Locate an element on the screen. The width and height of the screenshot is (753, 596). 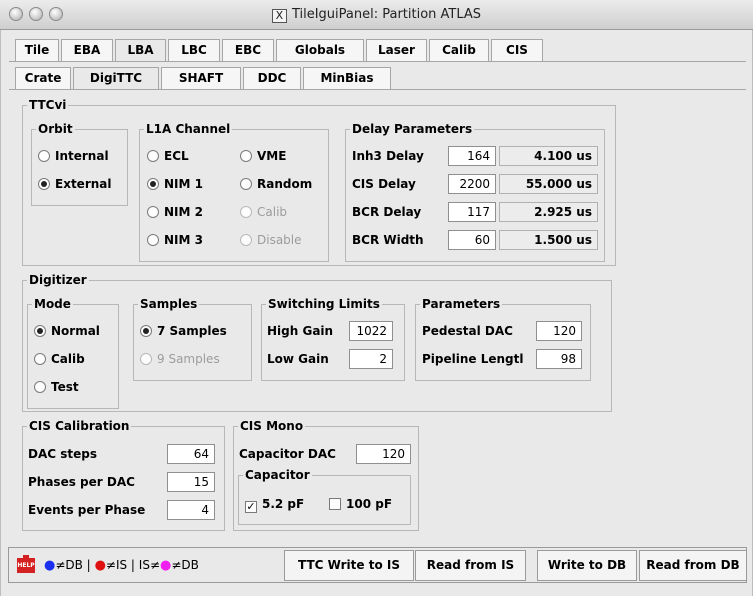
l1a-disable-radio: Disable is located at coordinates (271, 240).